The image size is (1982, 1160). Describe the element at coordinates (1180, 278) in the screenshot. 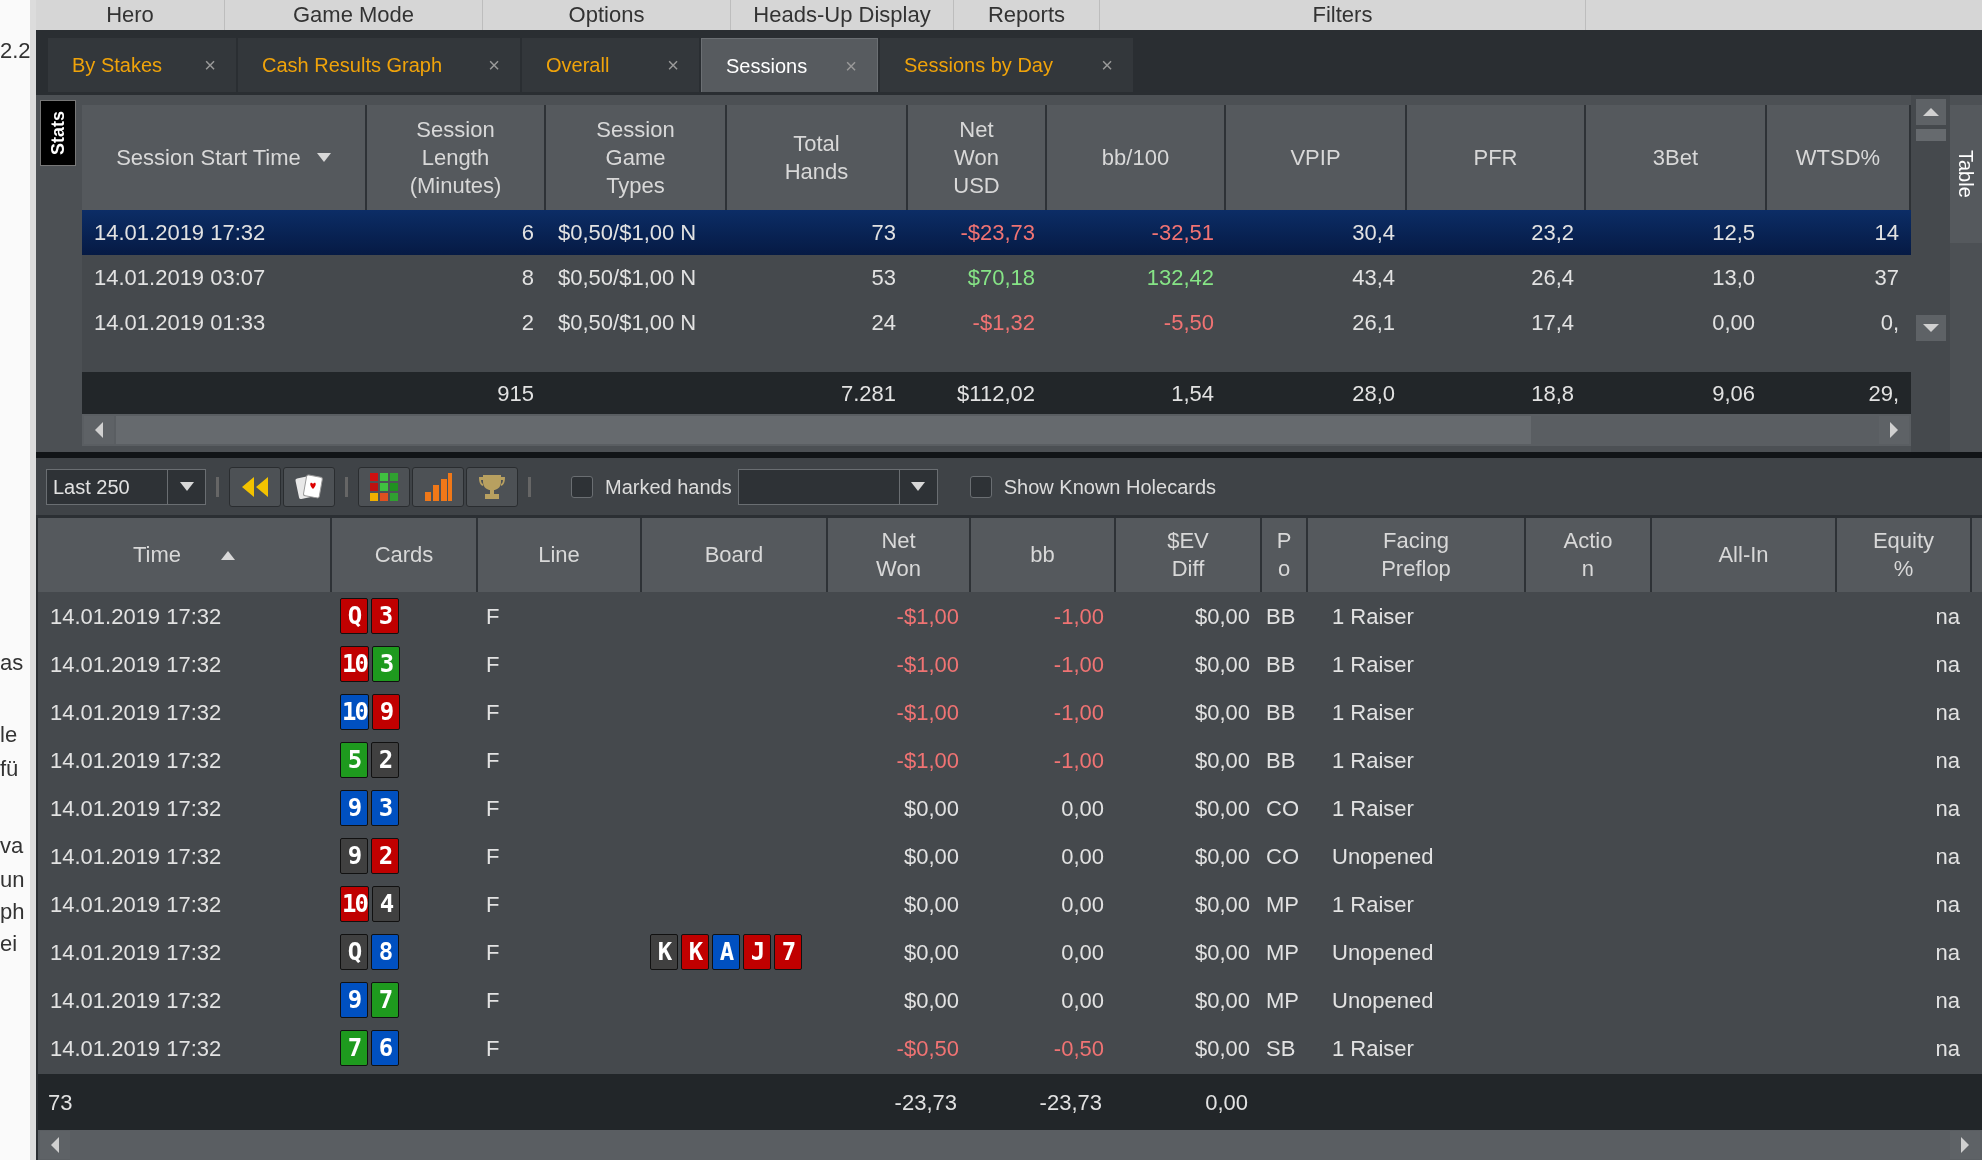

I see `table-cell-text: 132,42` at that location.